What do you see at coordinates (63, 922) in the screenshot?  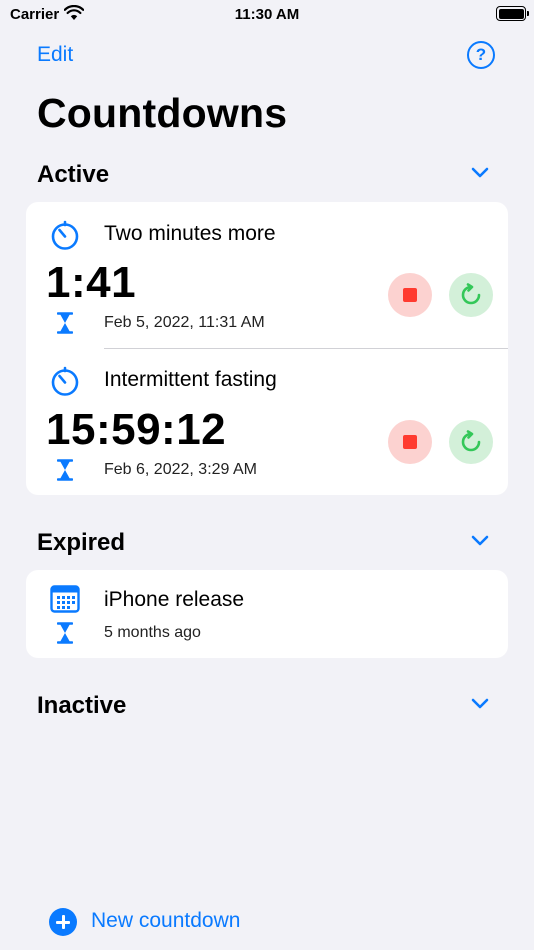 I see `plus-circle-icon` at bounding box center [63, 922].